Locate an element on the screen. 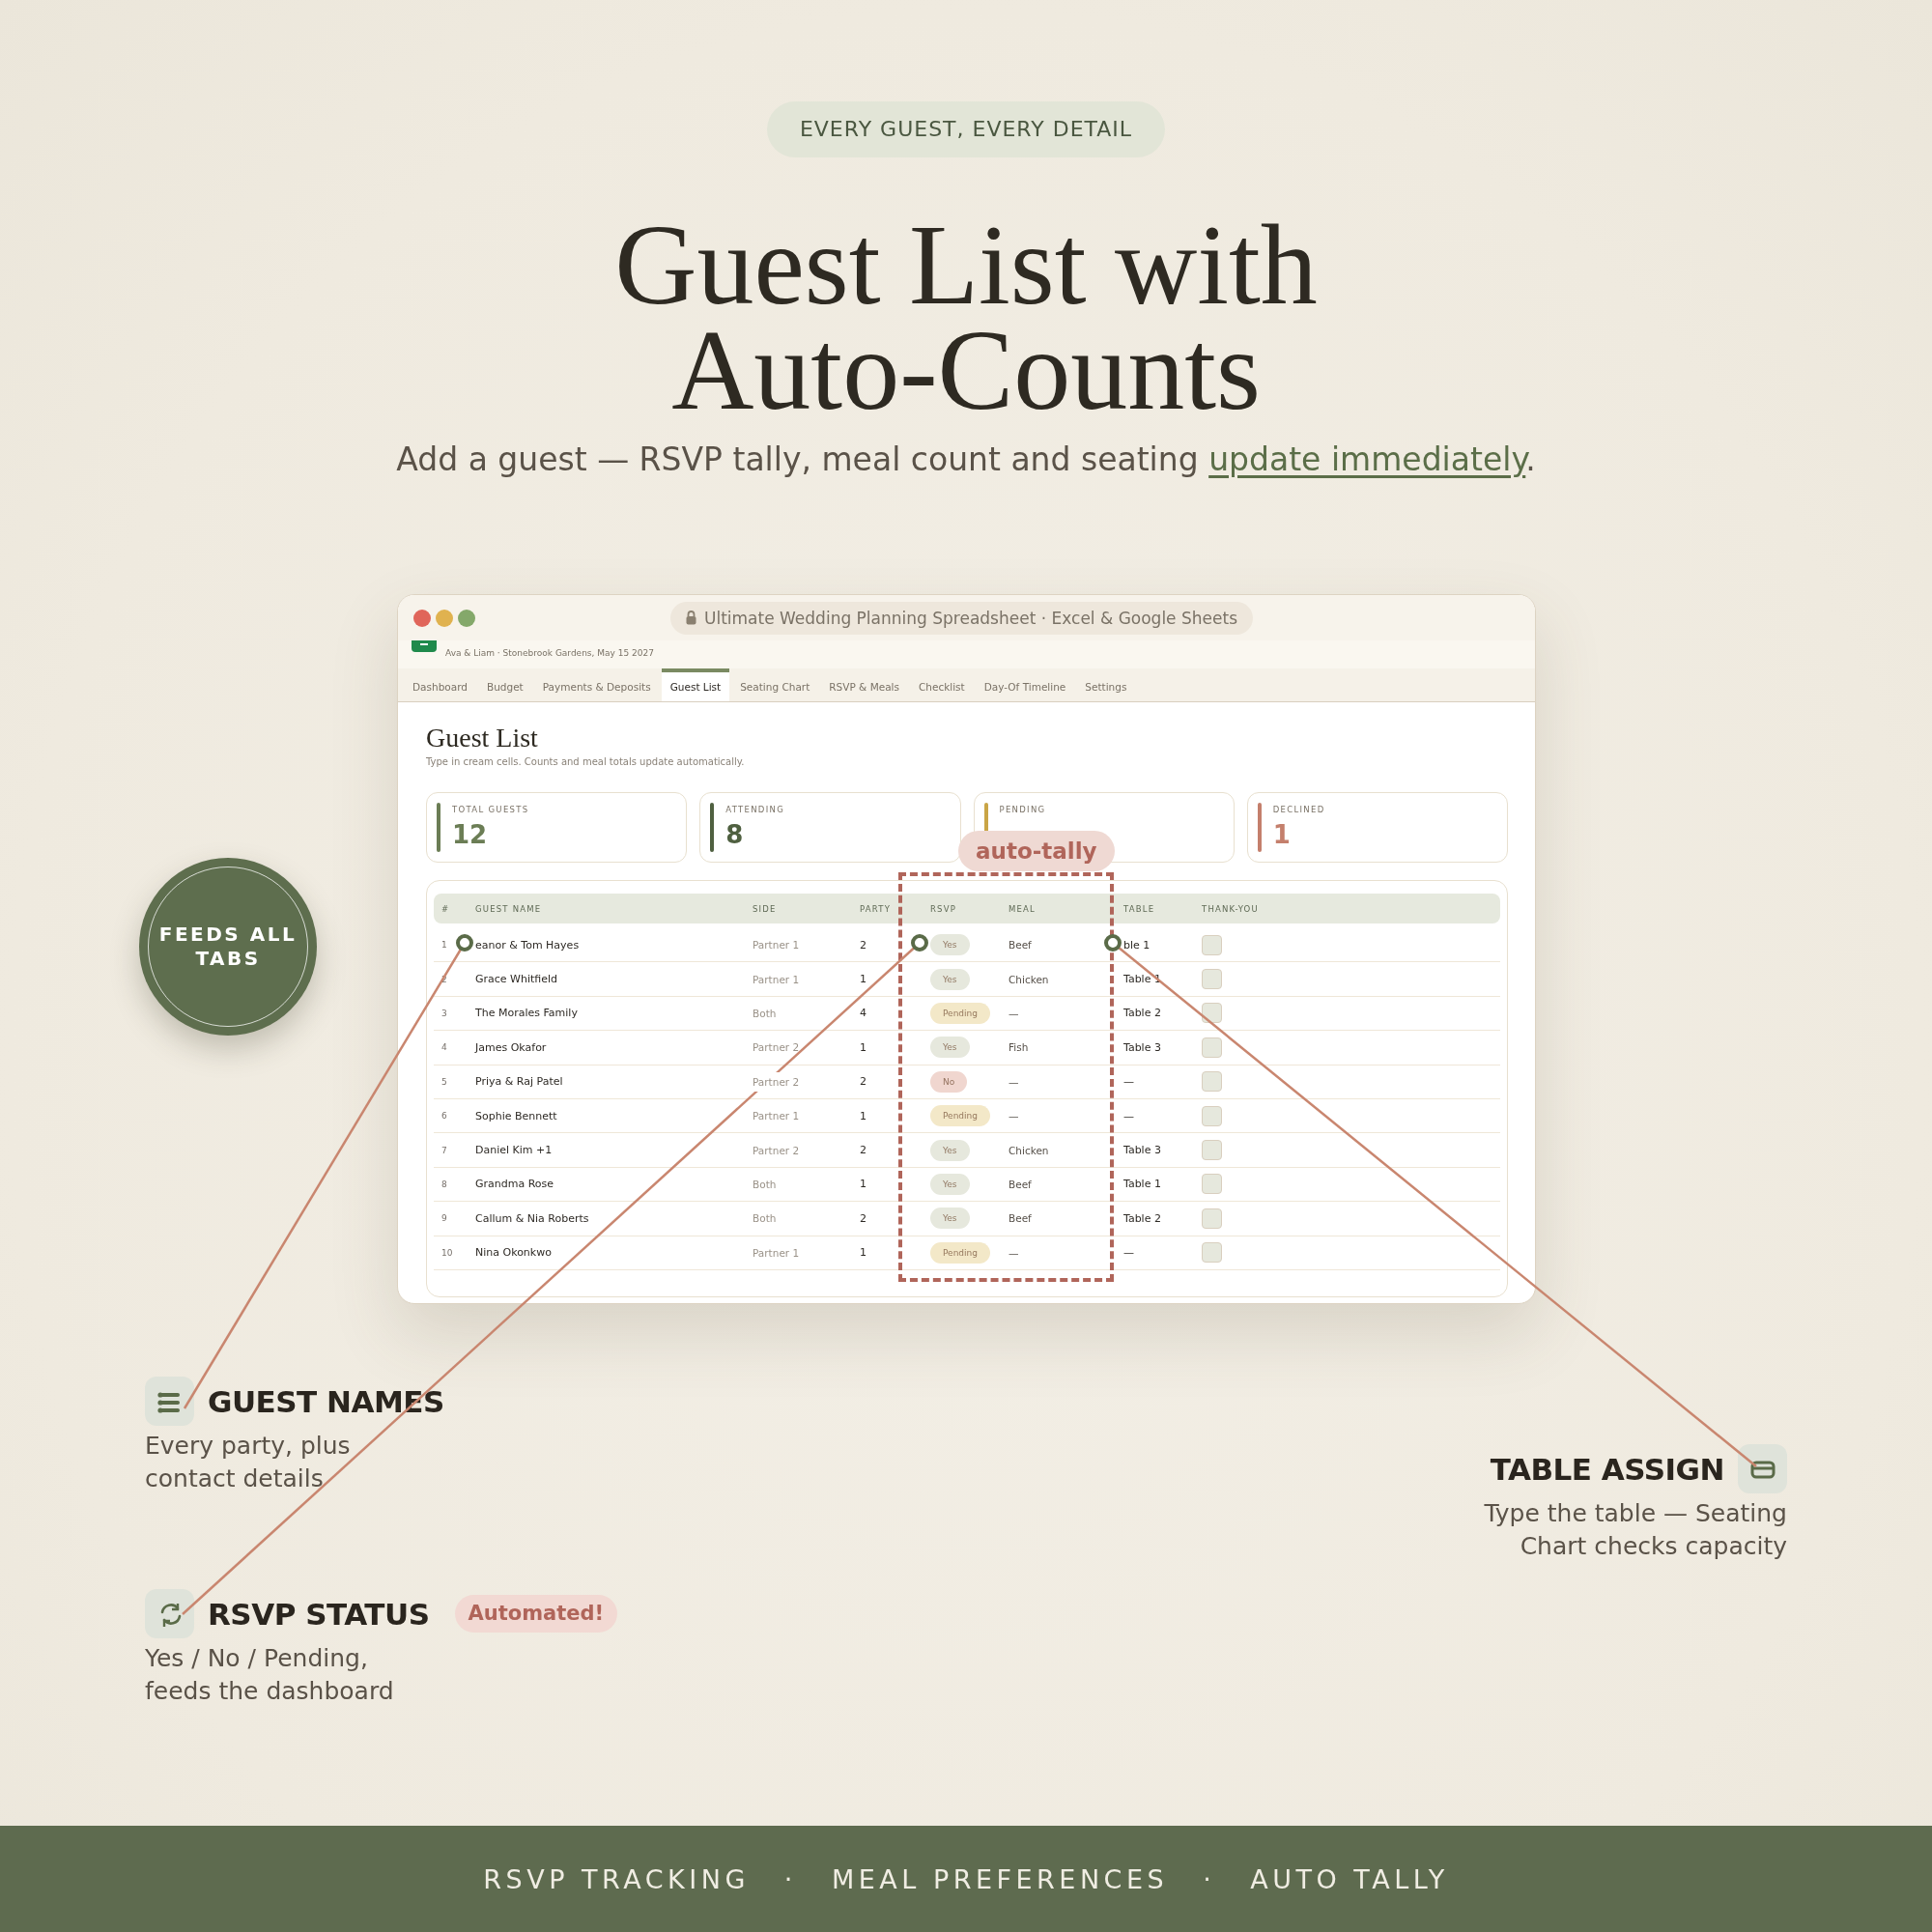  stat-label: ATTENDING is located at coordinates (755, 809).